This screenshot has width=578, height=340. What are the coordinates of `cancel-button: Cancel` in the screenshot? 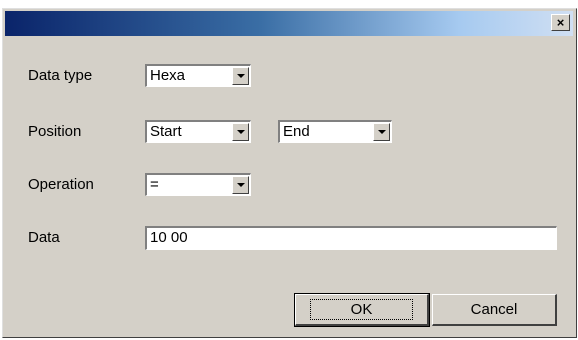 It's located at (494, 310).